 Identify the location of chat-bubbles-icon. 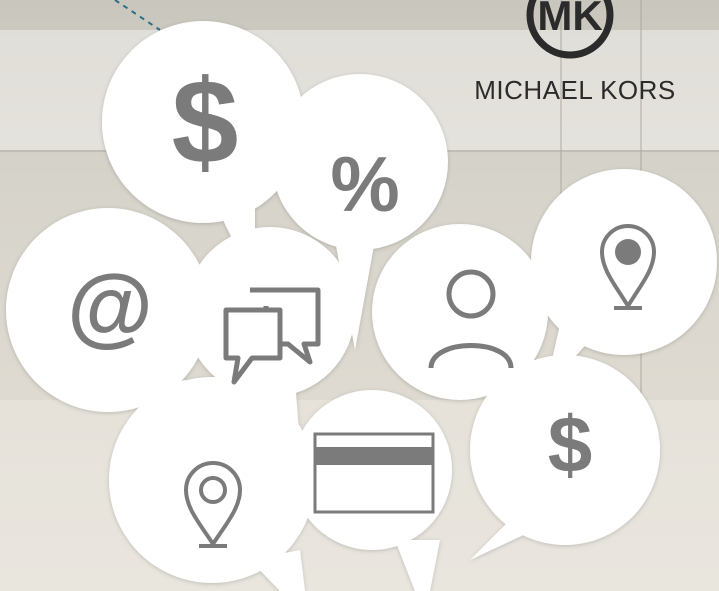
(272, 336).